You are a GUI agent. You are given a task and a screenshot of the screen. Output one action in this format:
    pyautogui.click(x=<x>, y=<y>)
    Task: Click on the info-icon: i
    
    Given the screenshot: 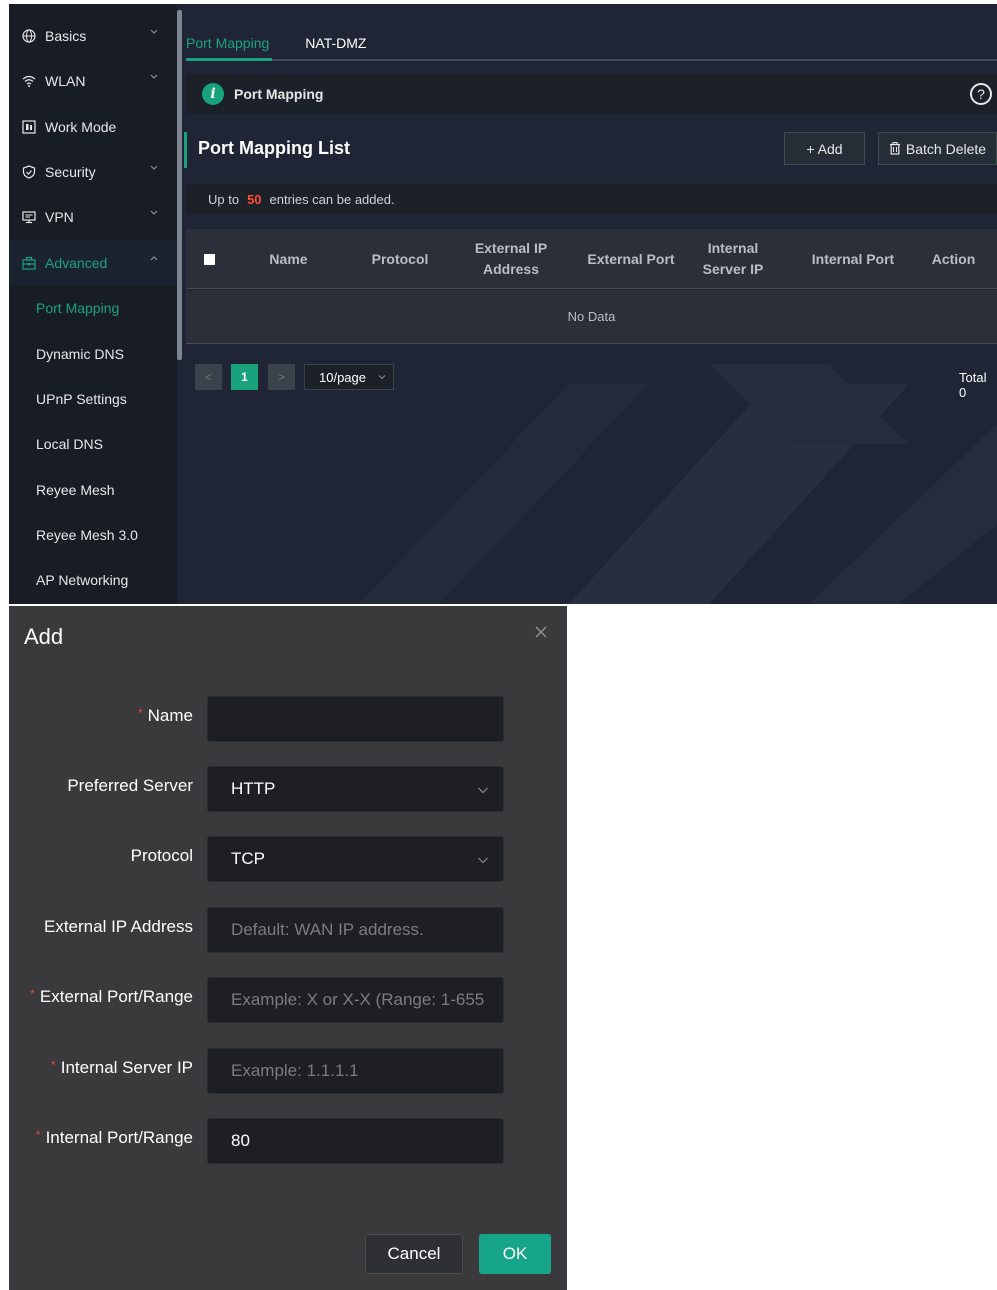 What is the action you would take?
    pyautogui.click(x=213, y=94)
    